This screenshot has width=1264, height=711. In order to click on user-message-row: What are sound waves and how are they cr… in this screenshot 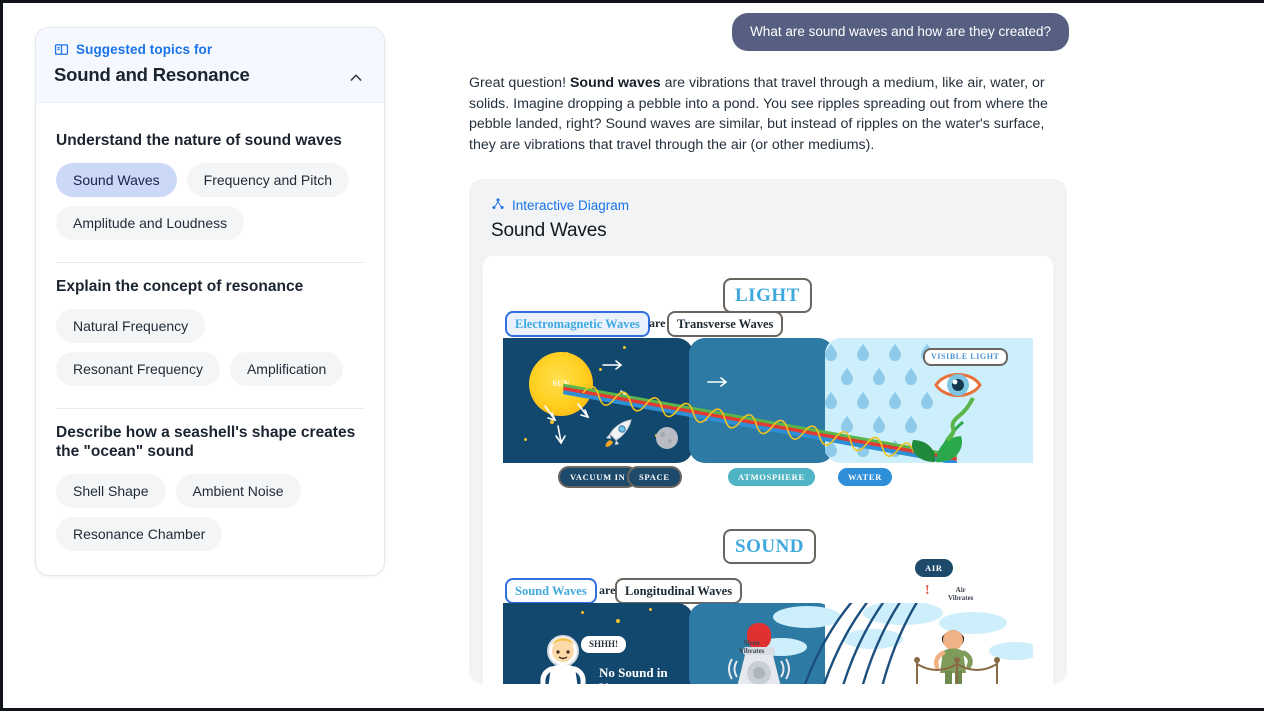, I will do `click(769, 27)`.